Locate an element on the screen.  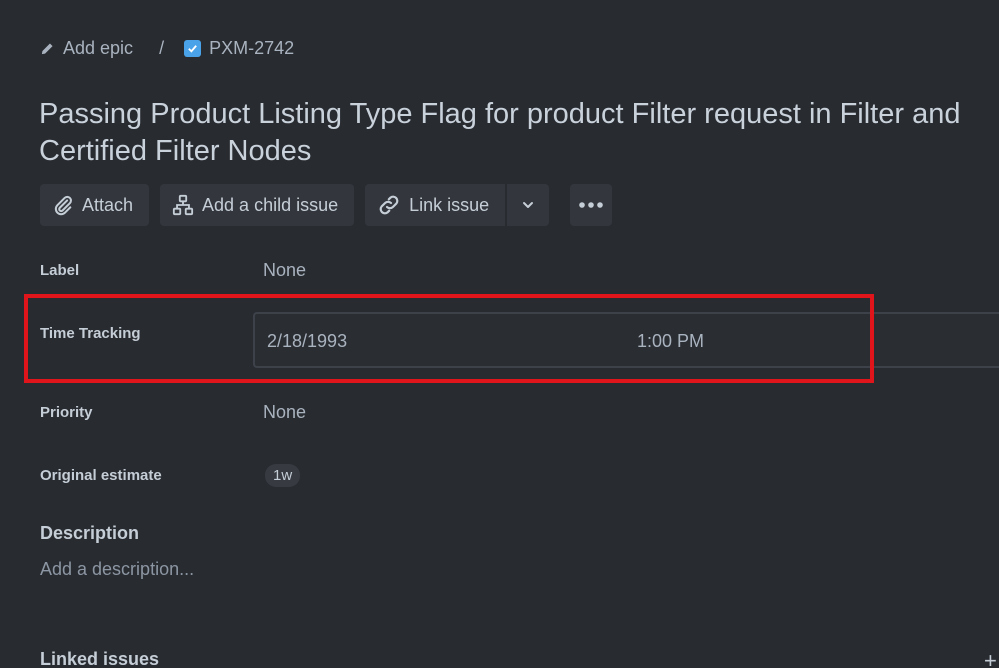
link-issue-button: Link issue is located at coordinates (435, 205).